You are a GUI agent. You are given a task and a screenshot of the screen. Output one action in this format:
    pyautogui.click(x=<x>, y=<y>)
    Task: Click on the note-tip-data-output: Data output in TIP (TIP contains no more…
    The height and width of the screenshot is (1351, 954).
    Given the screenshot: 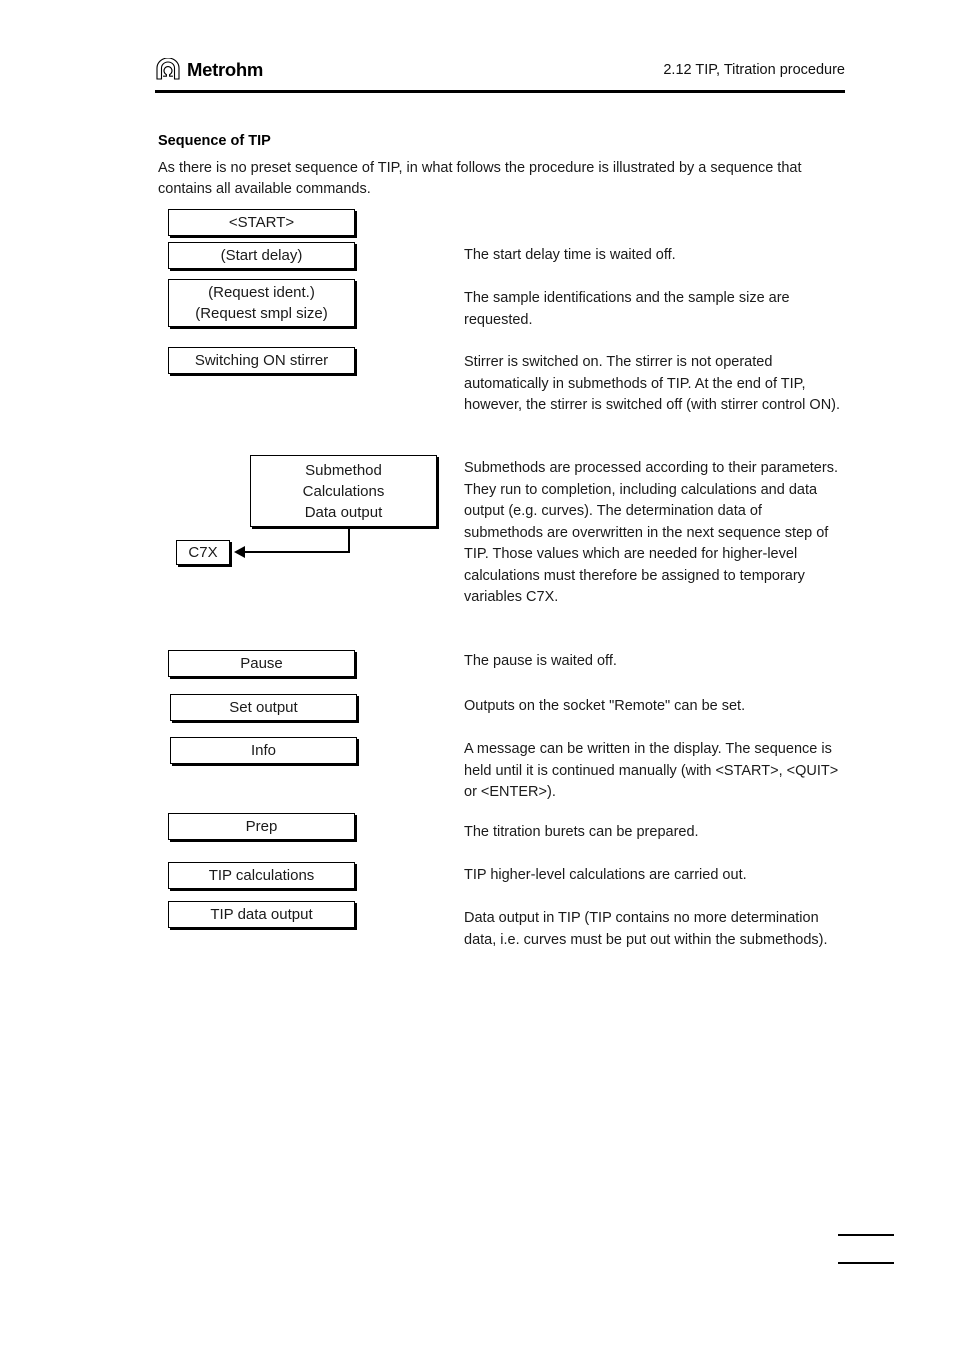 What is the action you would take?
    pyautogui.click(x=646, y=929)
    